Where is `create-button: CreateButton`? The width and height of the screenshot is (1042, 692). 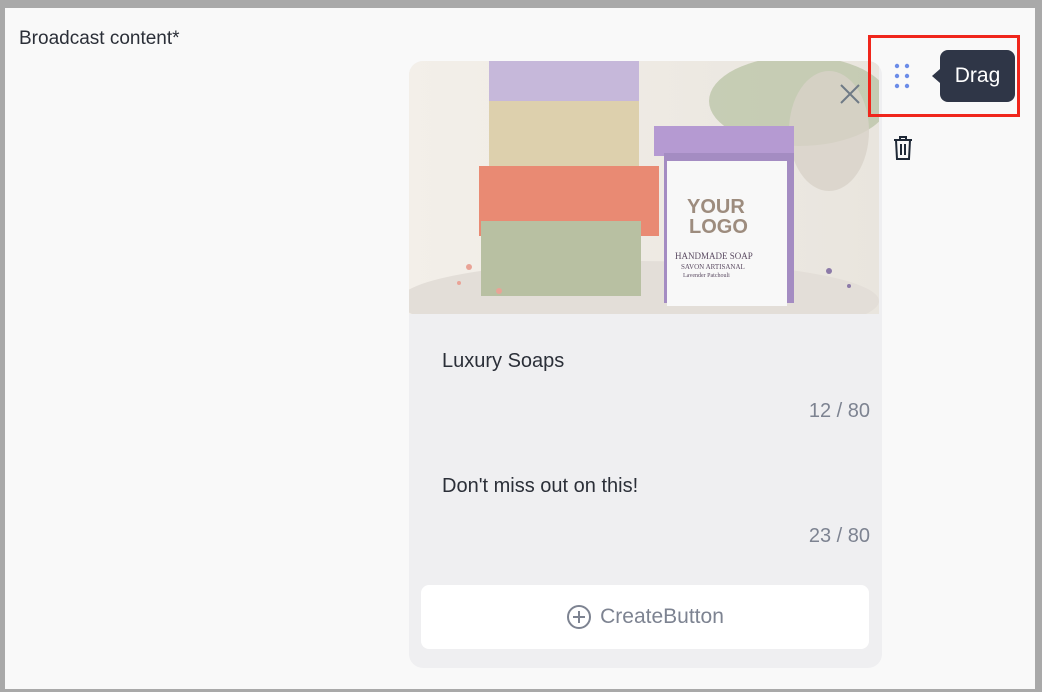 create-button: CreateButton is located at coordinates (645, 617).